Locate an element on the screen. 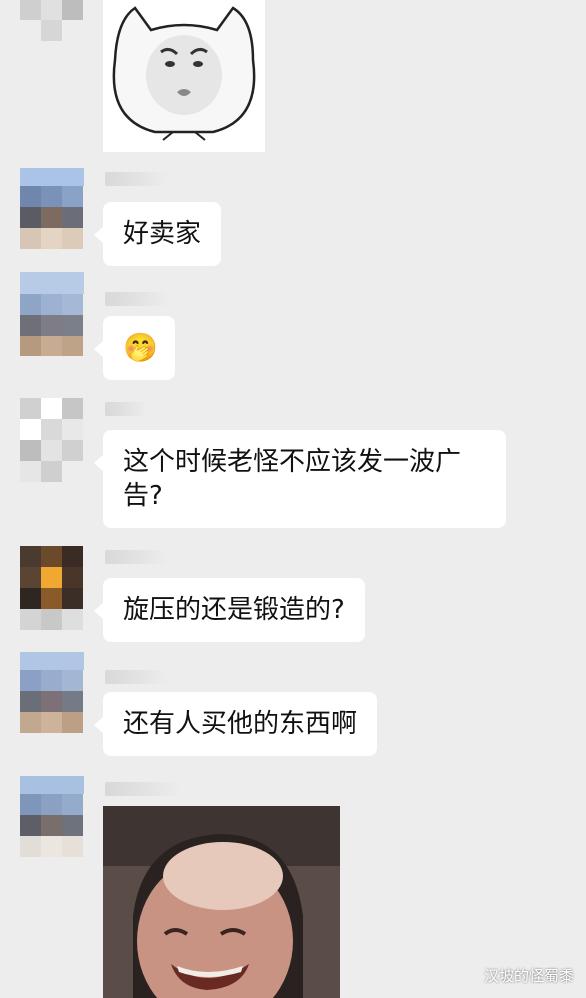  laughing-man-sticker is located at coordinates (221, 902).